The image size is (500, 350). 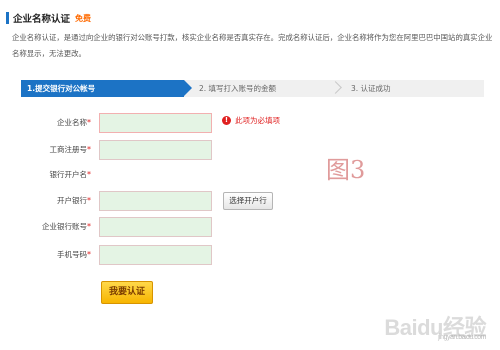 I want to click on phone-input, so click(x=155, y=255).